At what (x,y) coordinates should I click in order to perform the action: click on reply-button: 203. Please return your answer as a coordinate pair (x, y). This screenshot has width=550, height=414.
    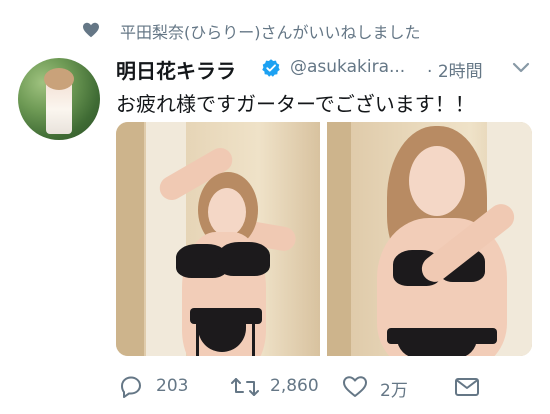
    Looking at the image, I should click on (158, 388).